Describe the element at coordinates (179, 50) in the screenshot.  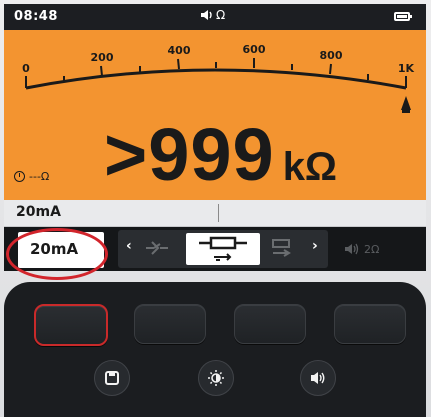
I see `scale-label-400: 400` at that location.